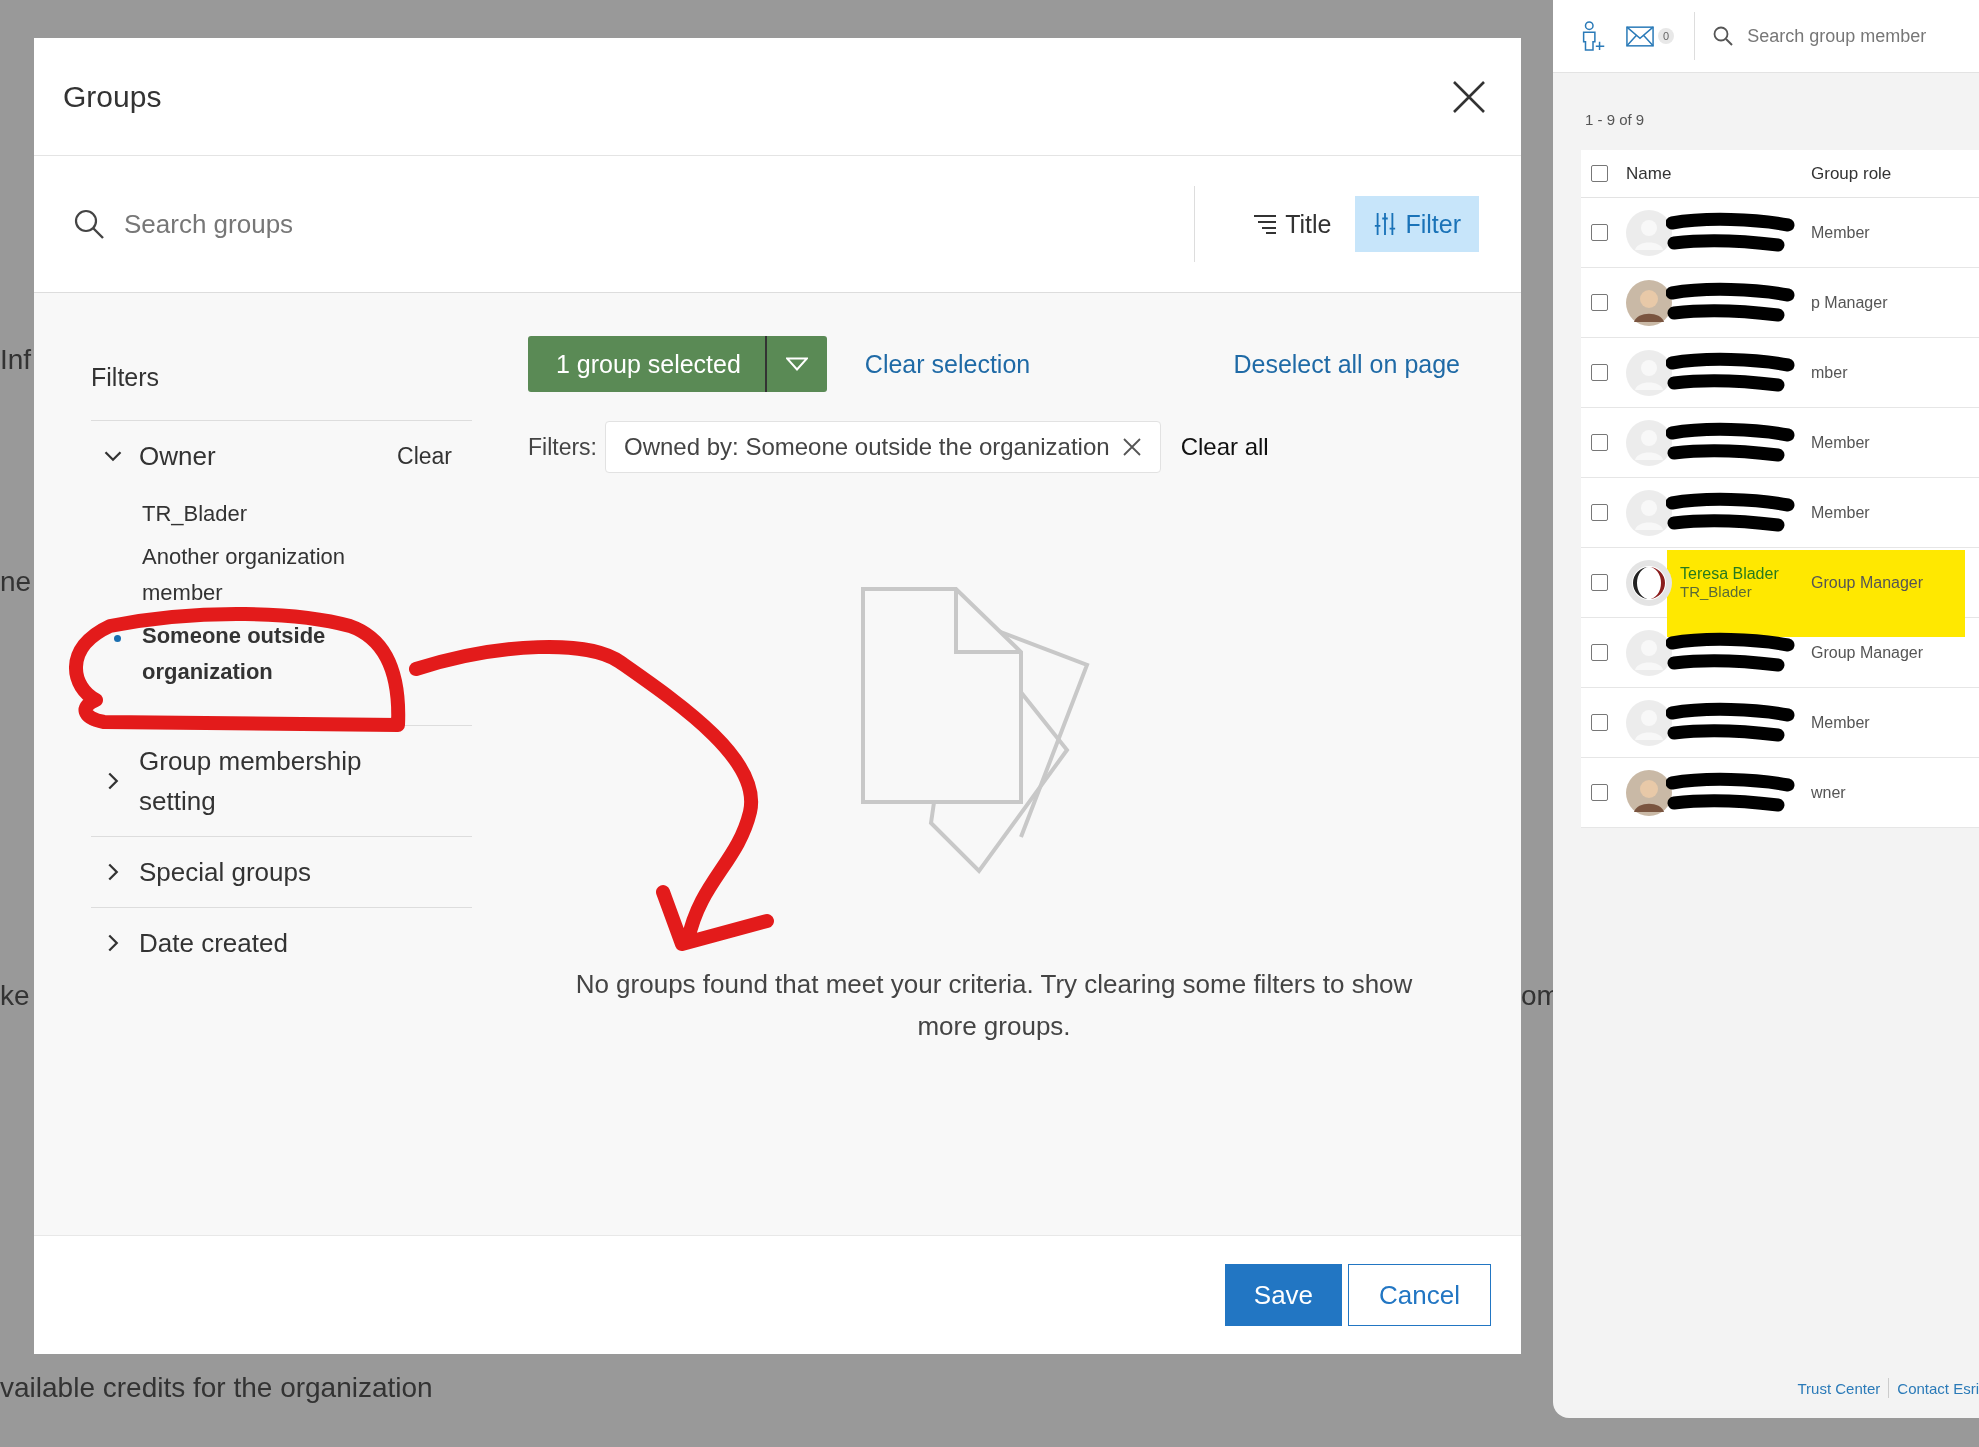 The height and width of the screenshot is (1447, 1979). I want to click on filter-option: Another organization member, so click(244, 575).